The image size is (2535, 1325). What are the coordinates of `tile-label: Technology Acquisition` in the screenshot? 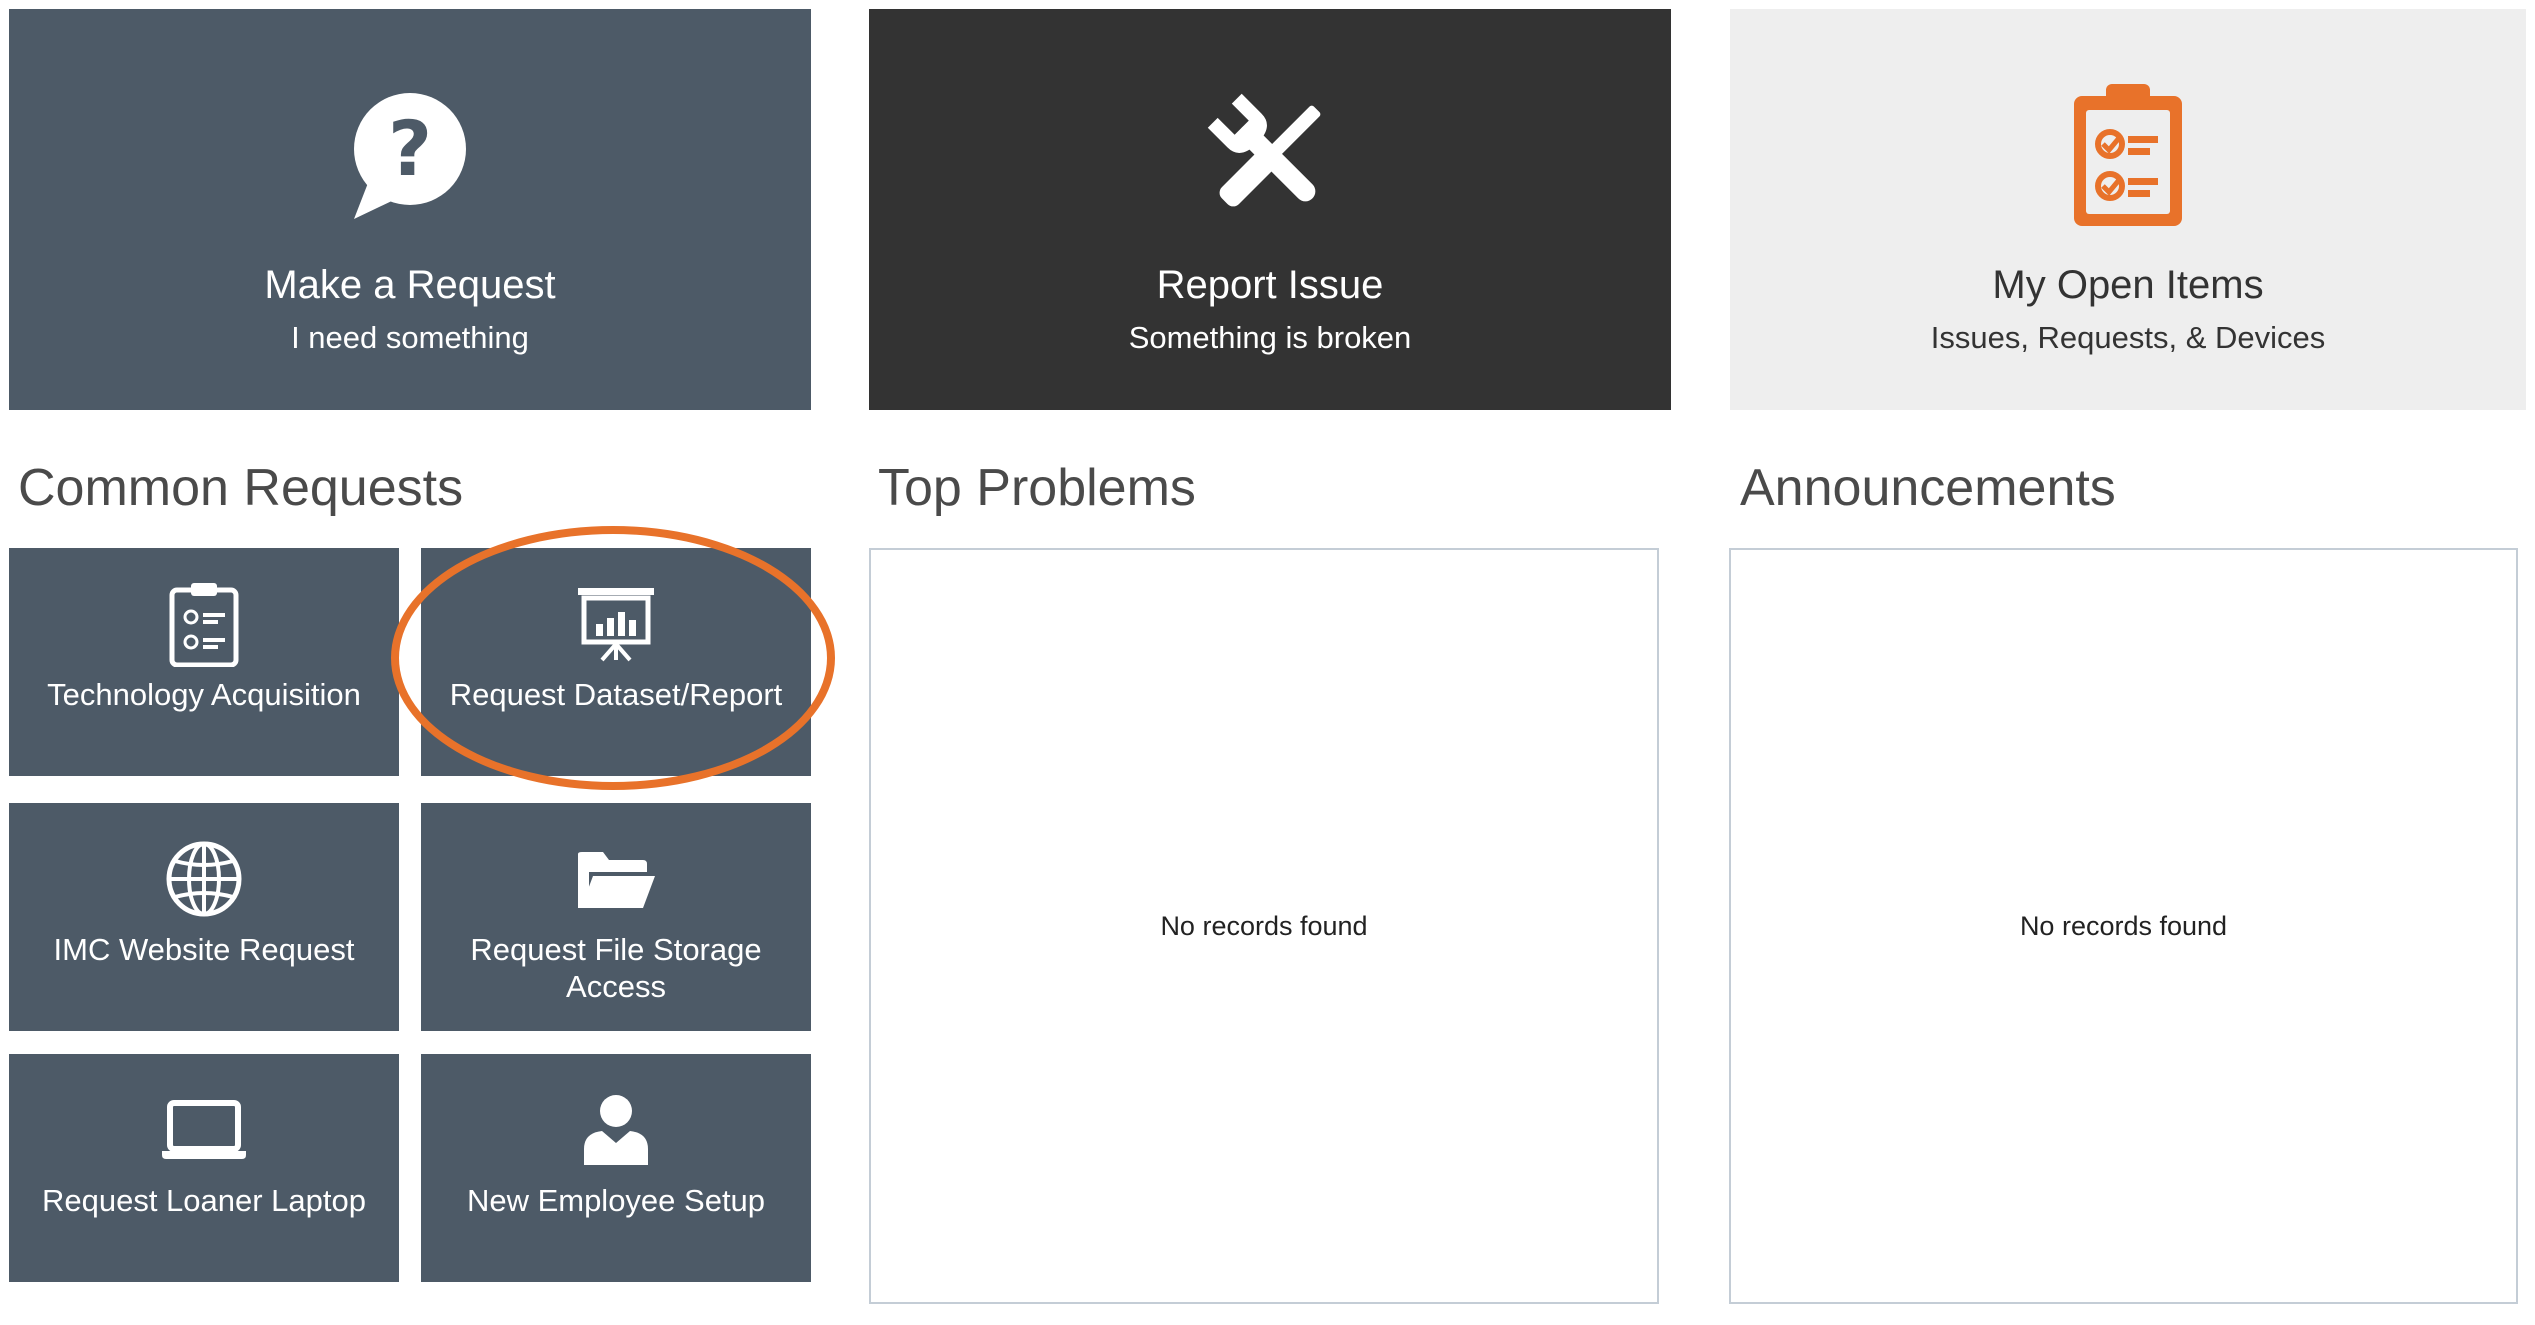 It's located at (204, 694).